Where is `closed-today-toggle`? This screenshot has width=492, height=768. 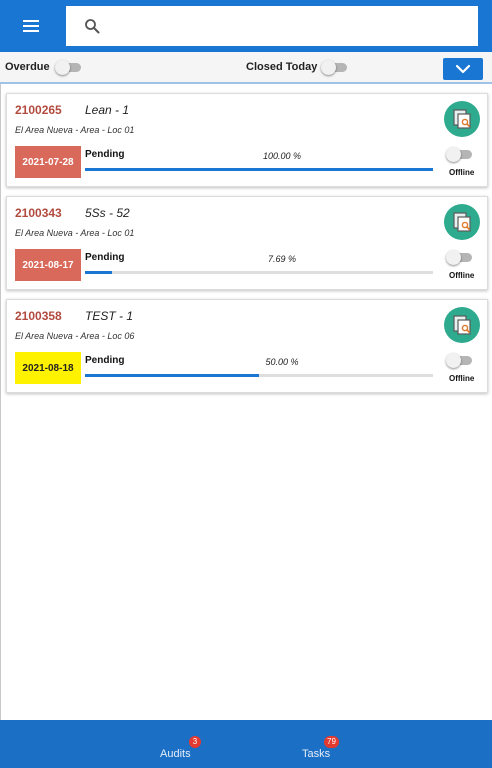 closed-today-toggle is located at coordinates (334, 67).